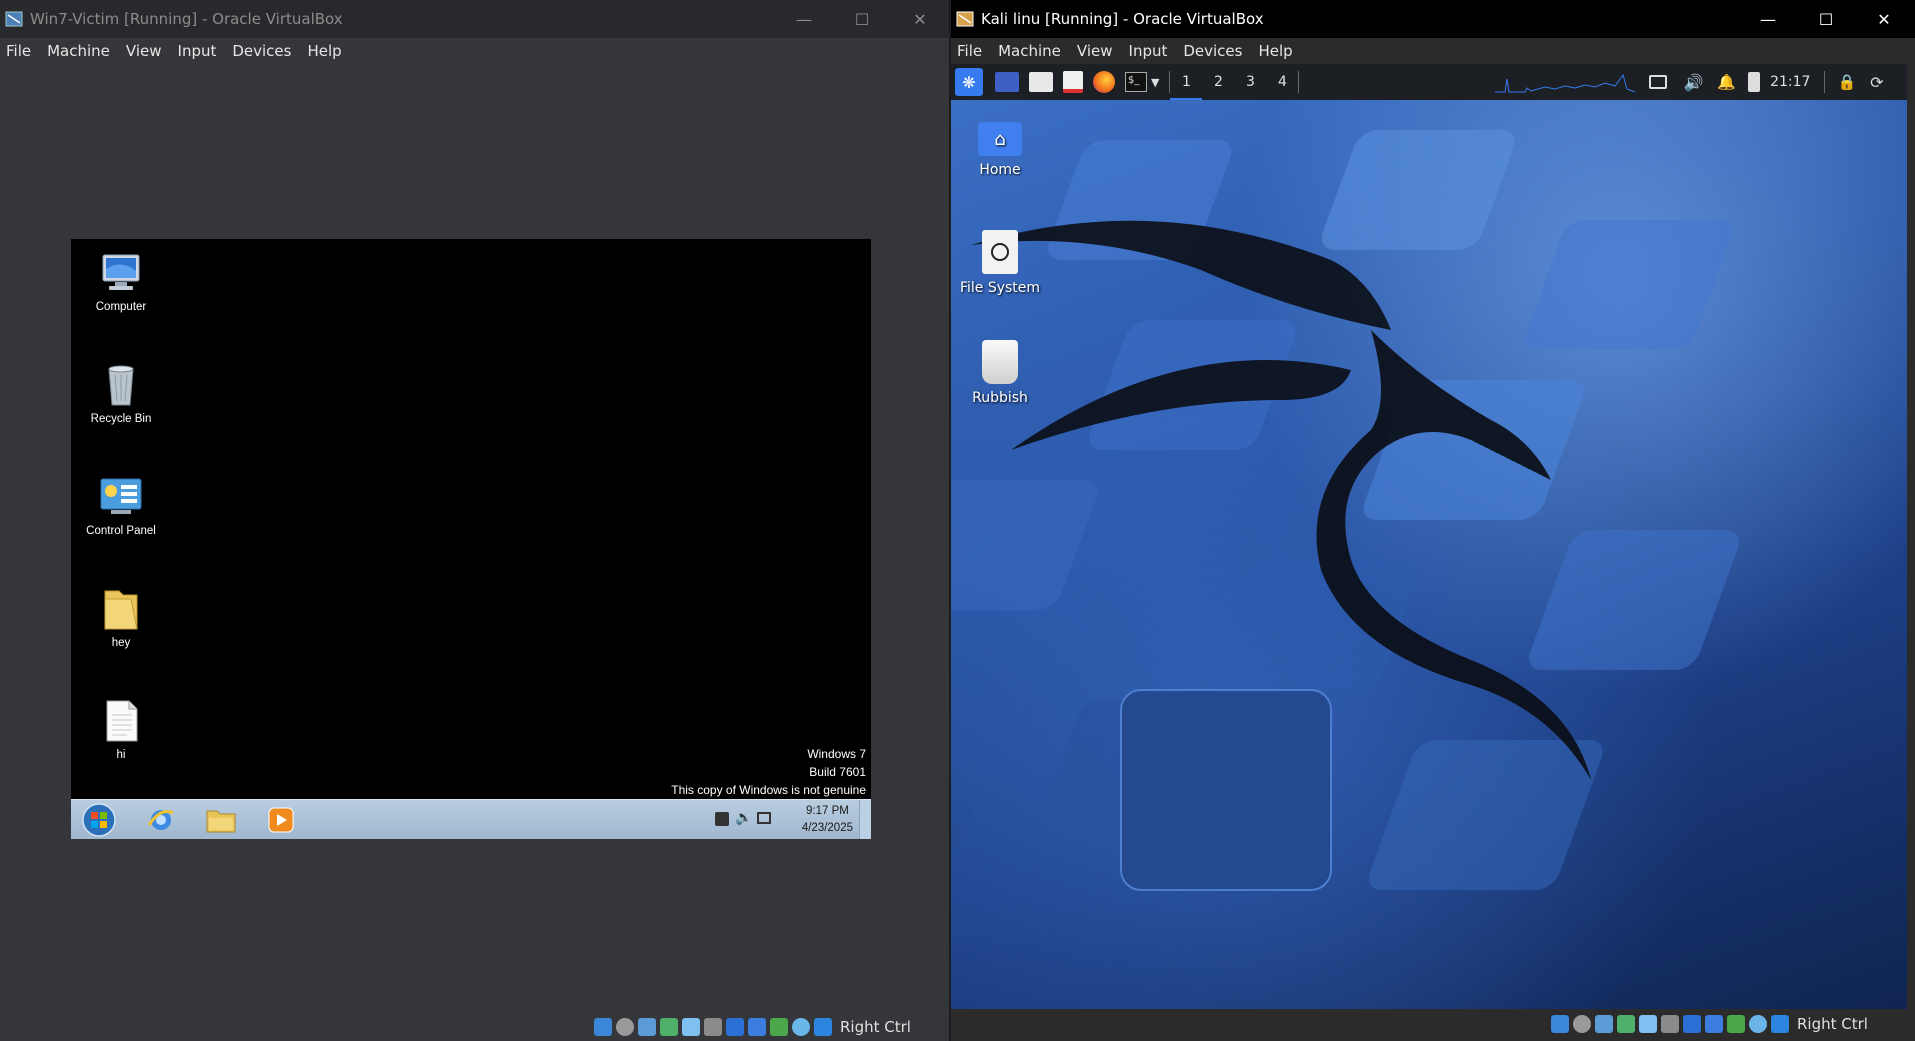 The image size is (1915, 1041). What do you see at coordinates (1000, 362) in the screenshot?
I see `trash-icon` at bounding box center [1000, 362].